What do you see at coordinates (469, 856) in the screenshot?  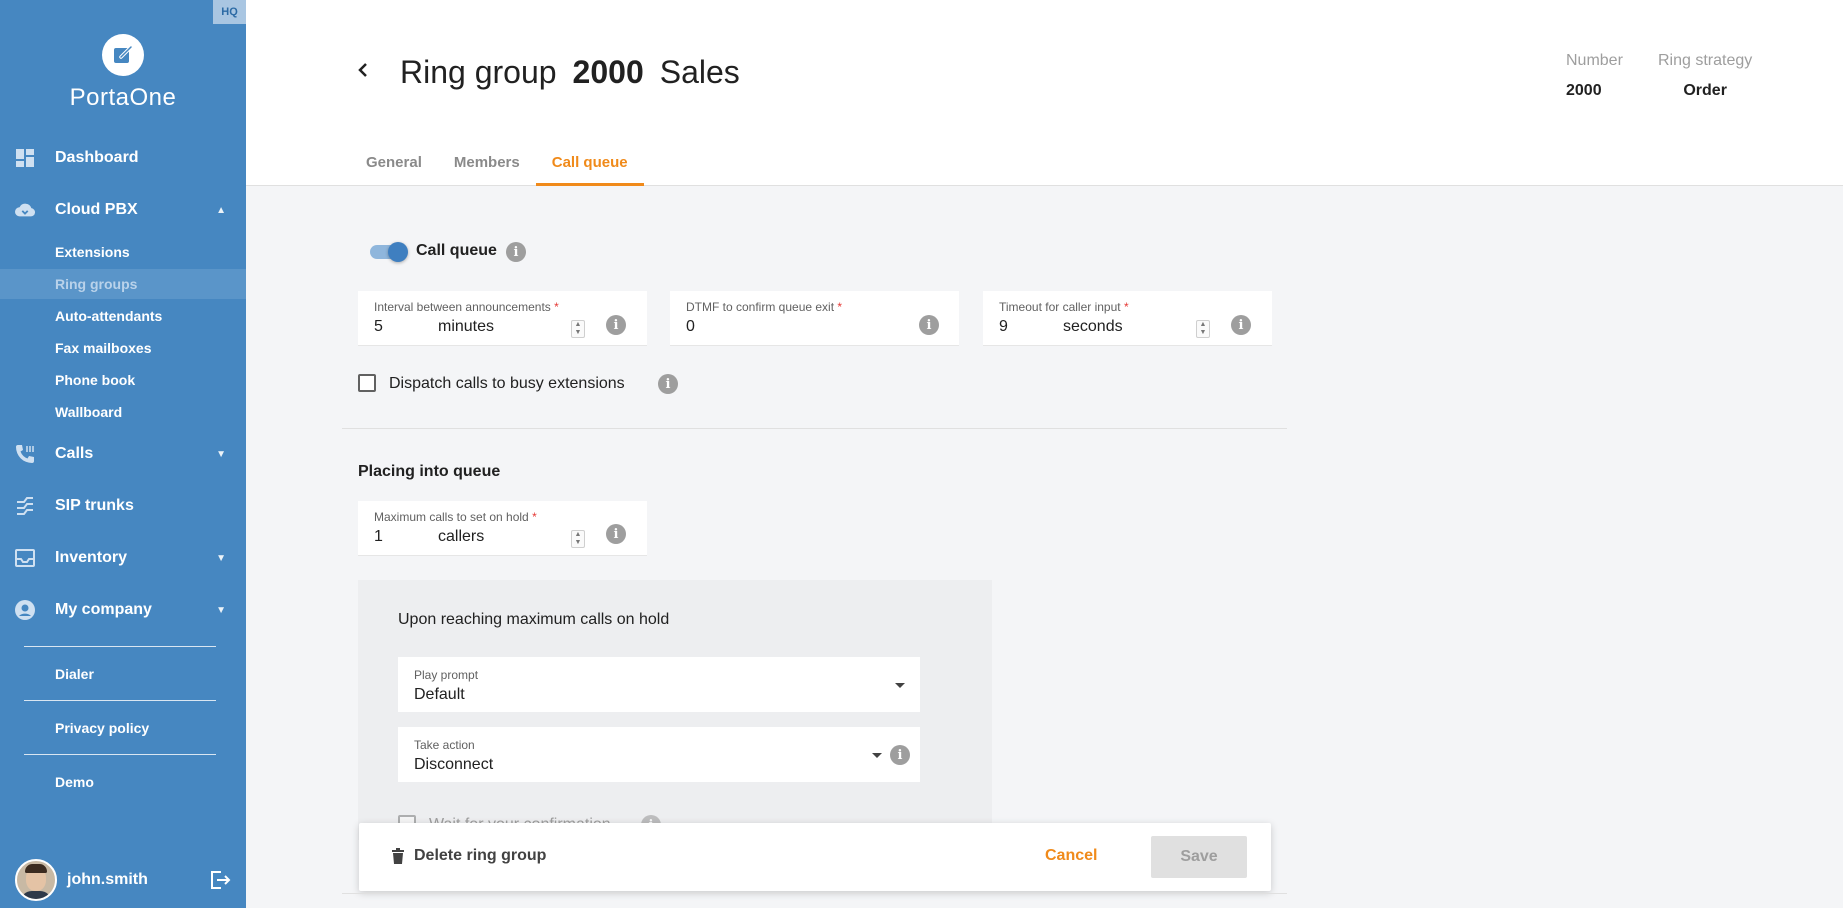 I see `delete-ring-group-button: Delete ring group` at bounding box center [469, 856].